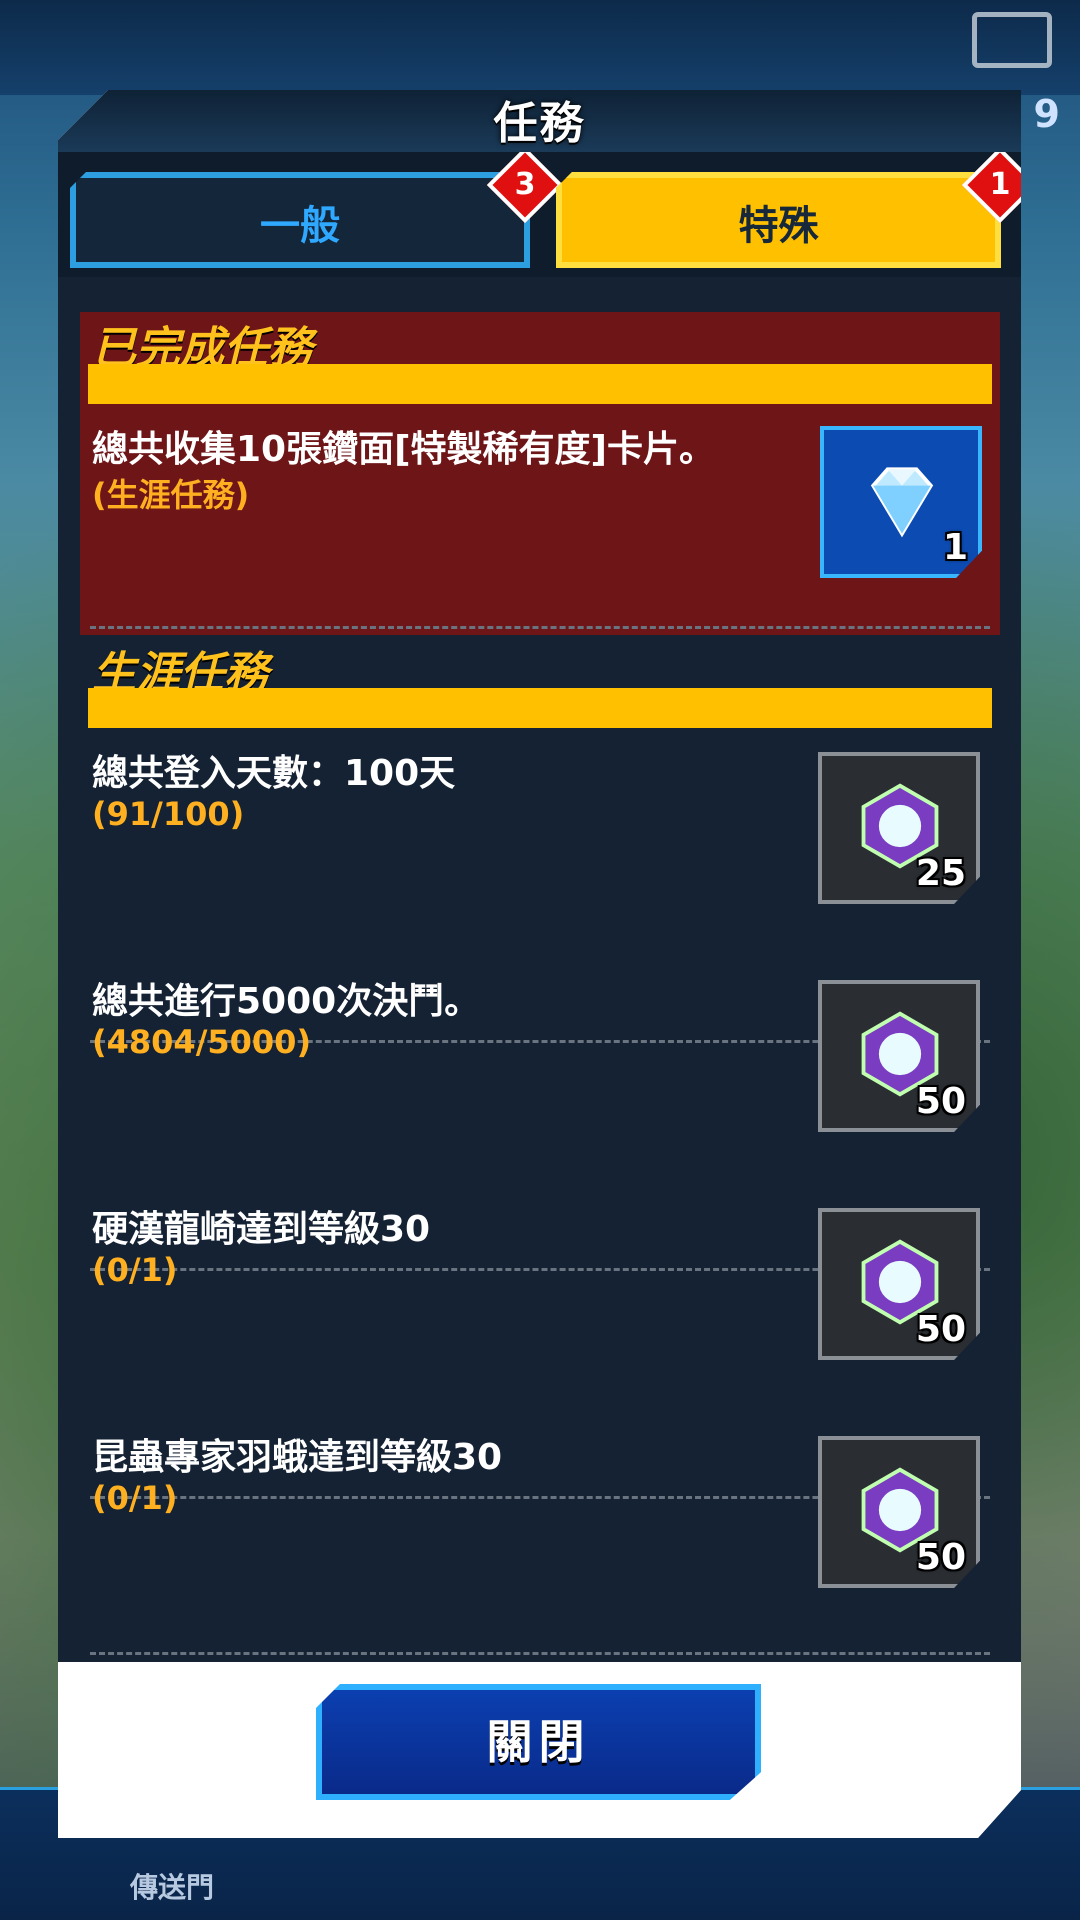  Describe the element at coordinates (940, 873) in the screenshot. I see `reward-count: 25` at that location.